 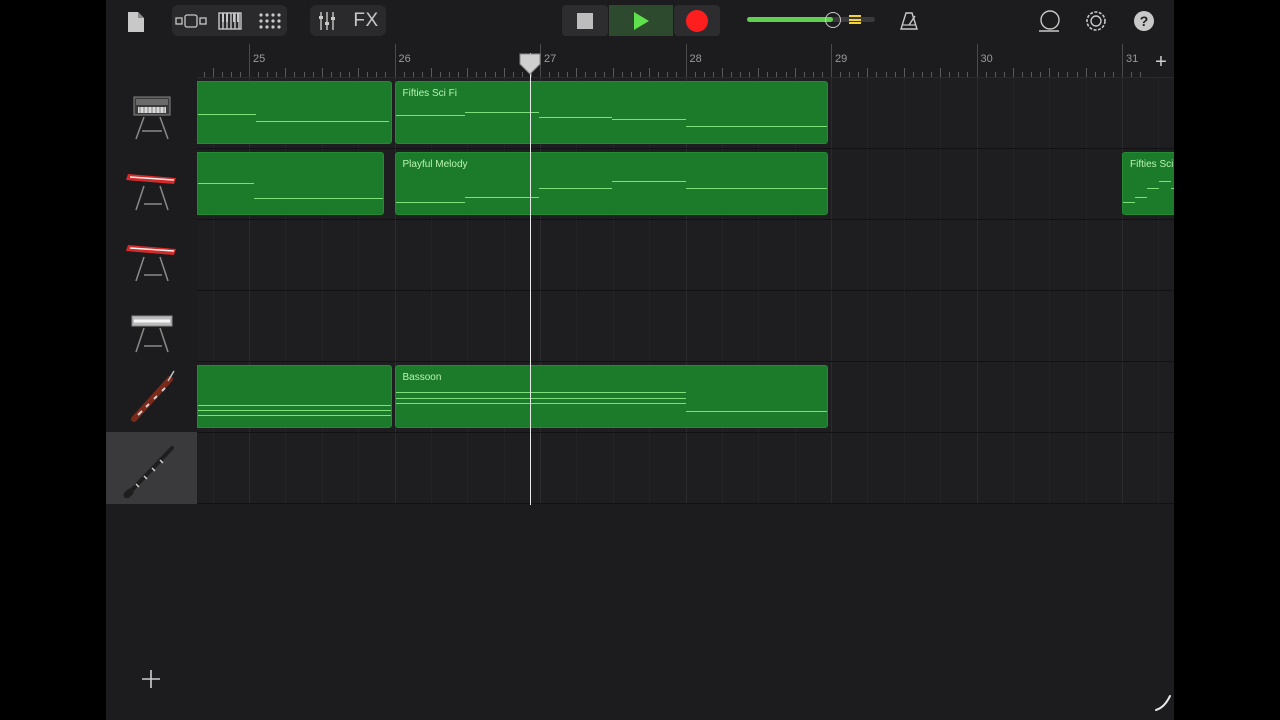 What do you see at coordinates (1096, 21) in the screenshot?
I see `settings-icon` at bounding box center [1096, 21].